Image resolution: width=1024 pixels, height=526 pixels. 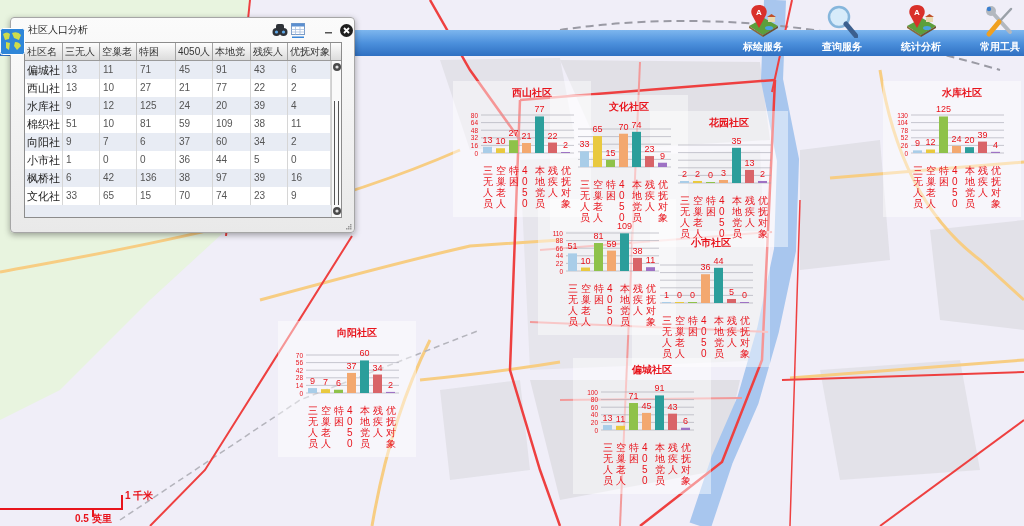 What do you see at coordinates (178, 178) in the screenshot?
I see `table-row: 枫桥社 6 42 136 38 97 39 16` at bounding box center [178, 178].